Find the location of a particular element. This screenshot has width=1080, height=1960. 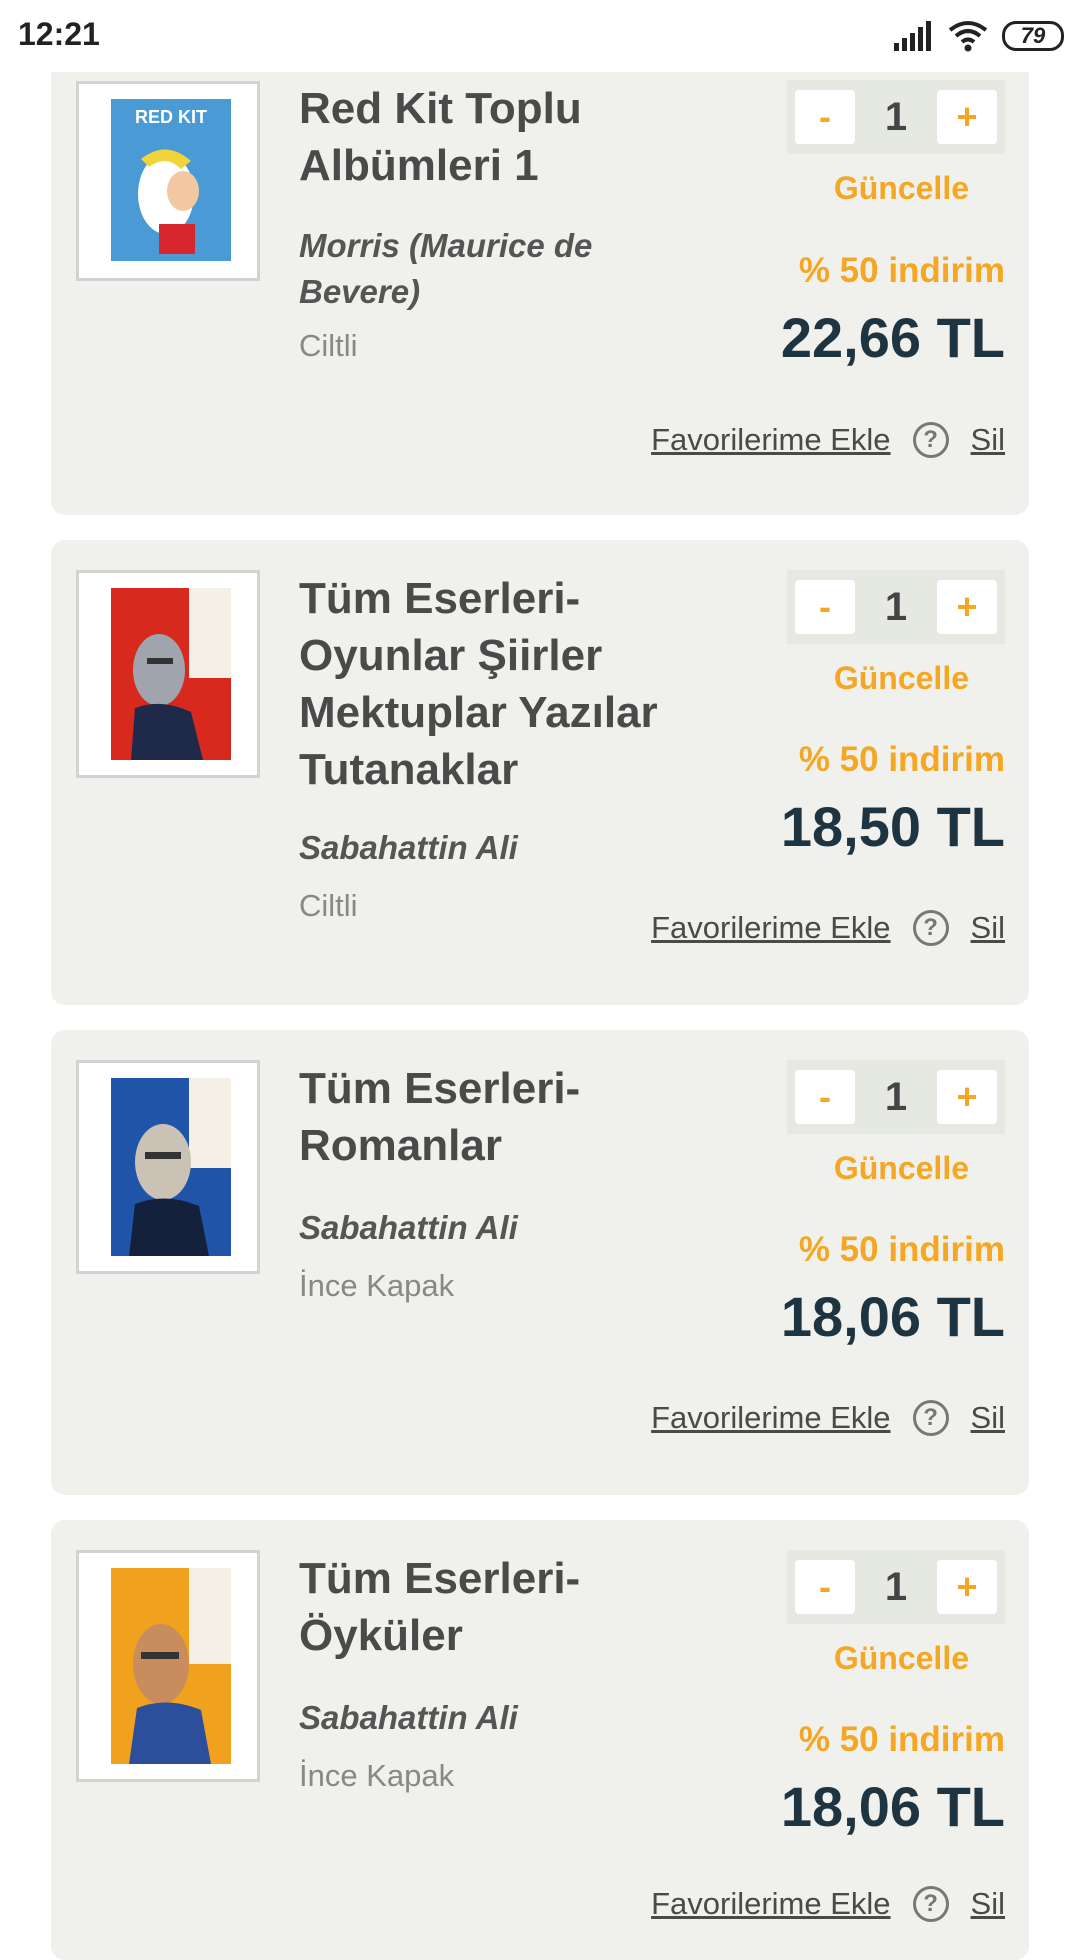

book-title: Tüm Eserleri-Romanlar is located at coordinates (509, 1117).